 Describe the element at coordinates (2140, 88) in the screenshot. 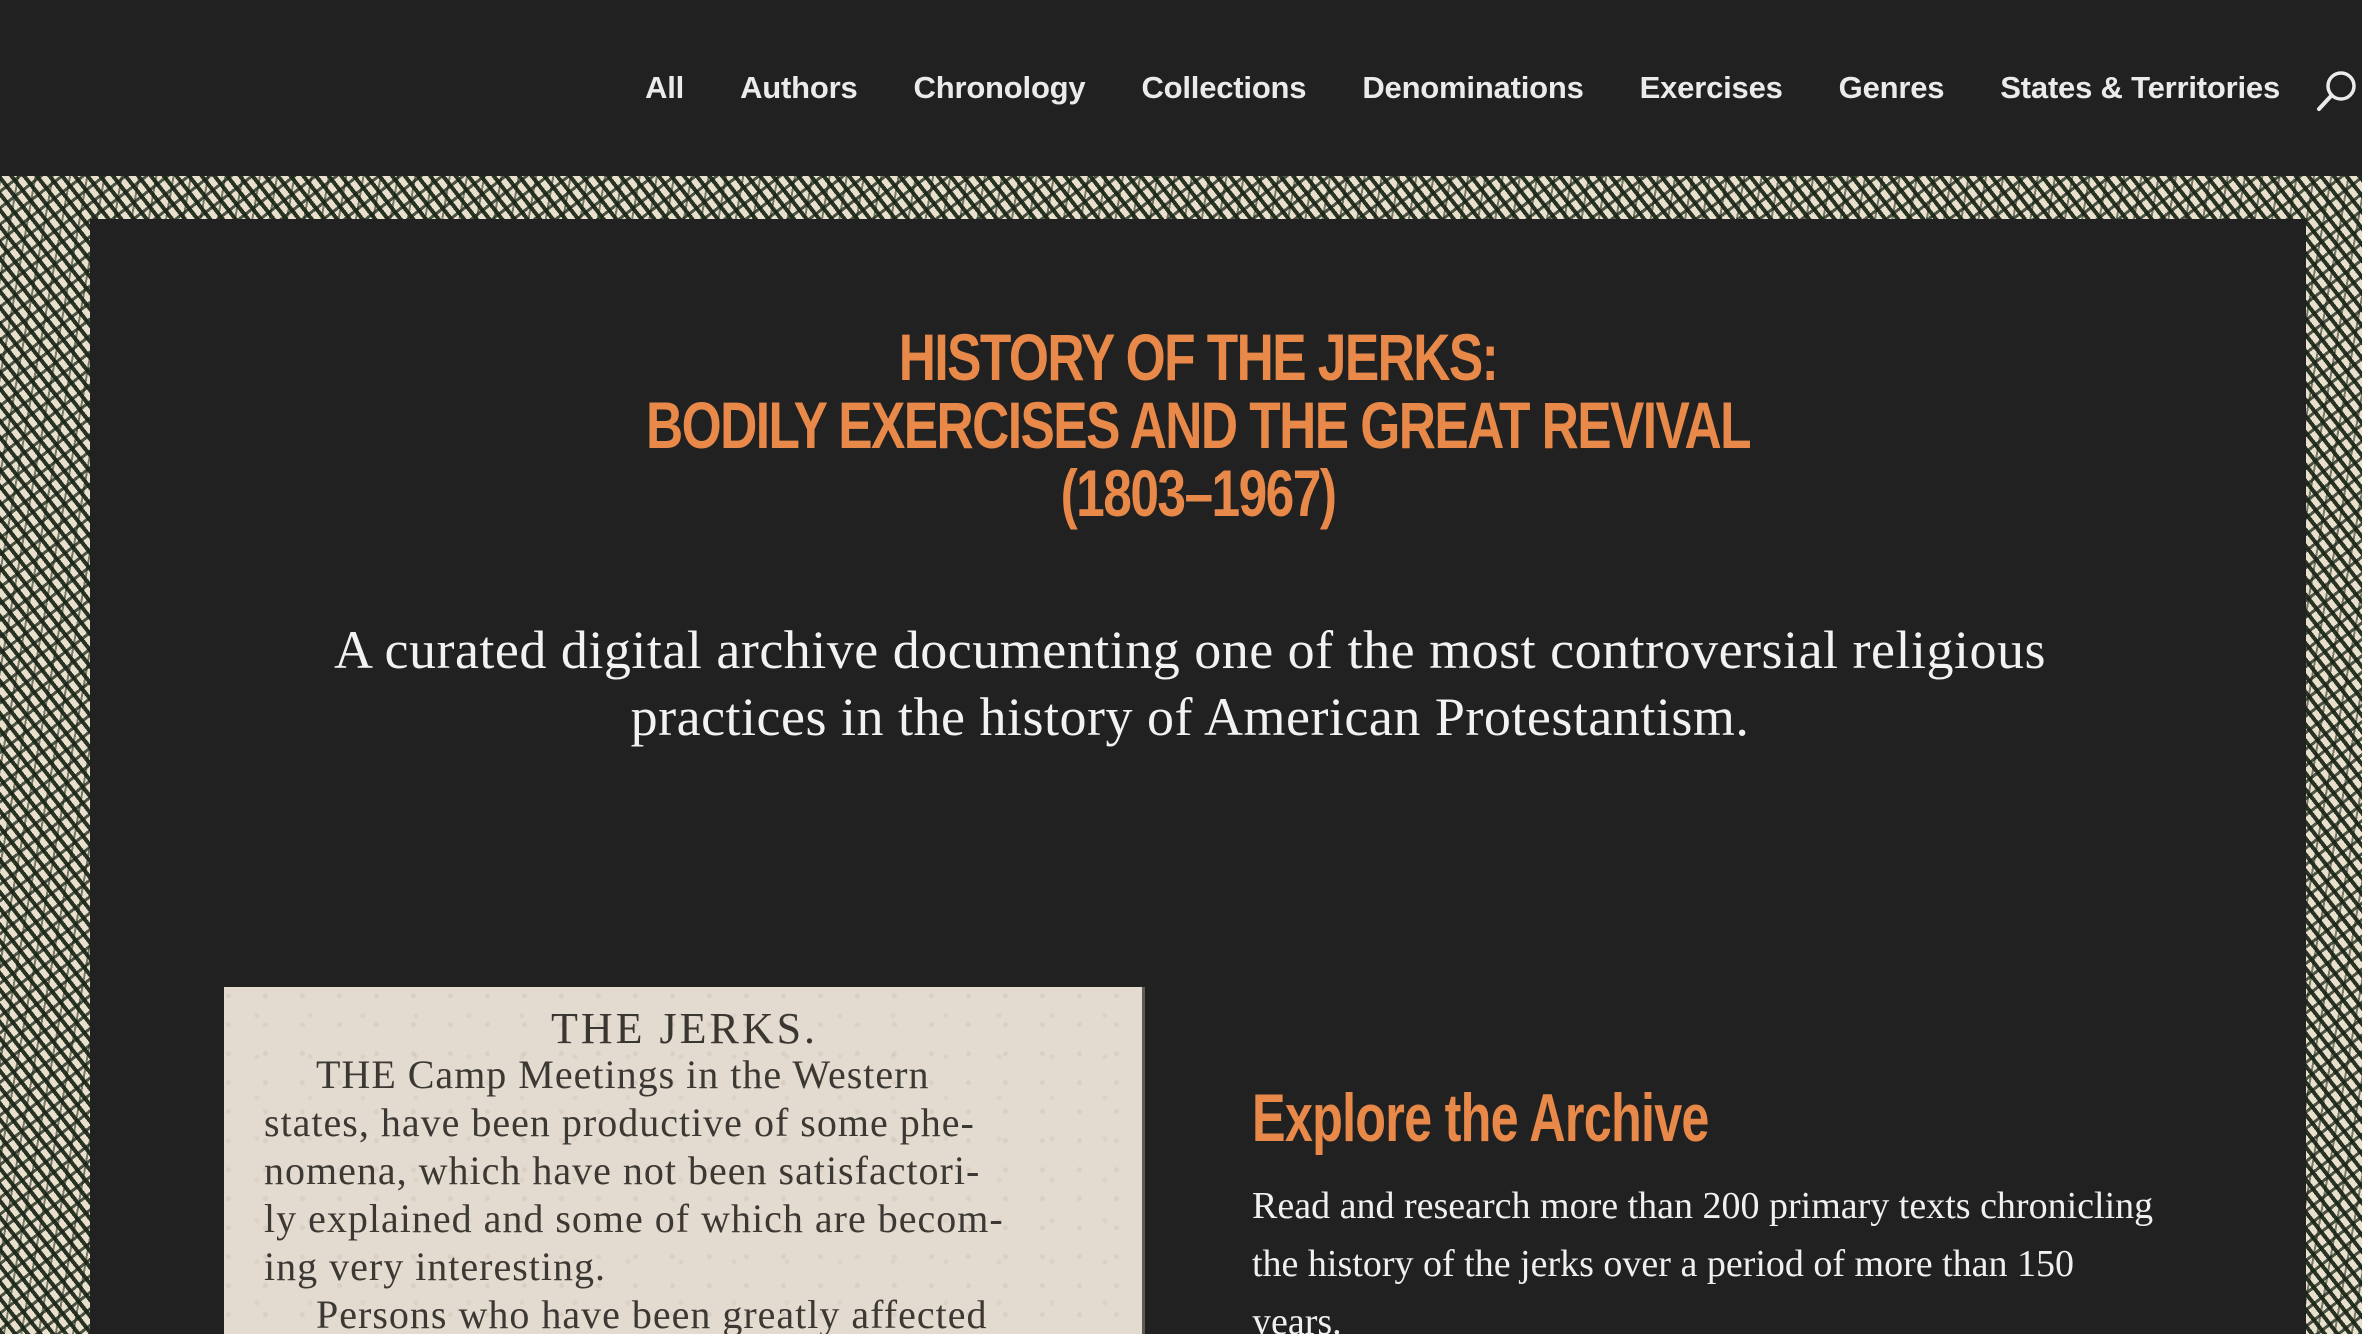

I see `nav-item-states-territories: States & Territories` at that location.